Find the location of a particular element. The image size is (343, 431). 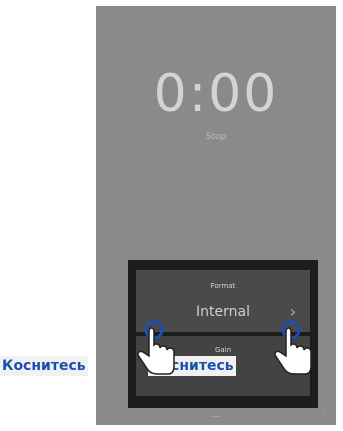

home-indicator-icon is located at coordinates (216, 414).